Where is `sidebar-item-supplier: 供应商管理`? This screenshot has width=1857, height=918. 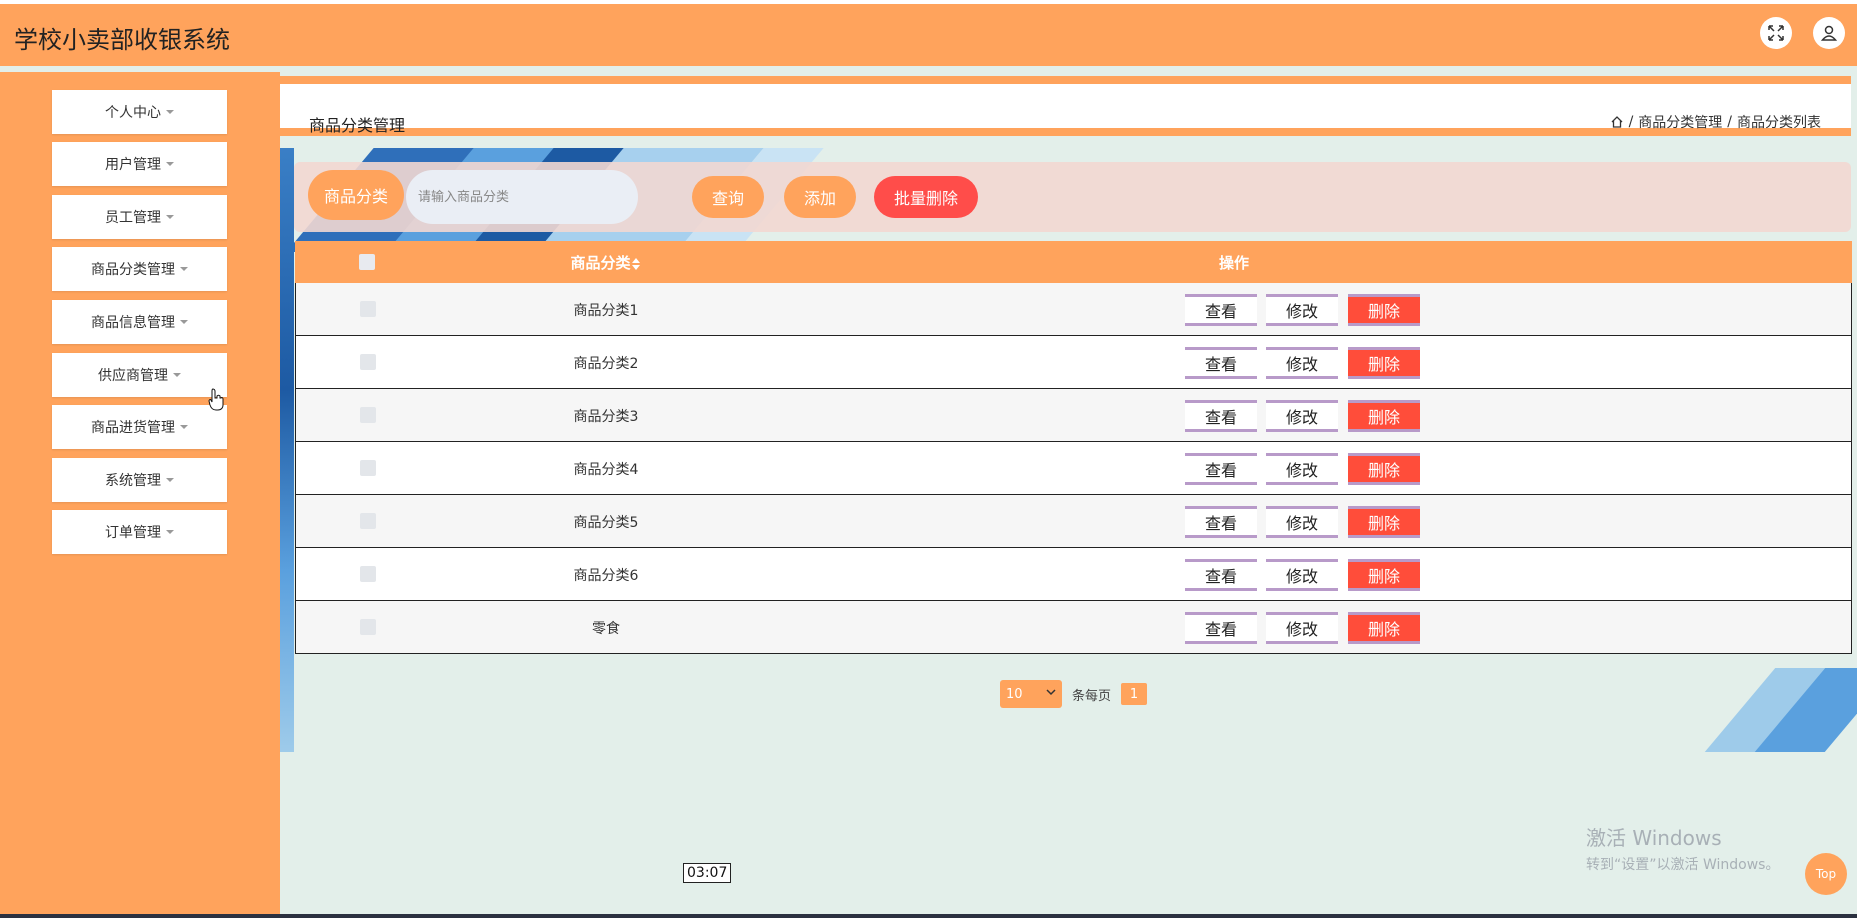
sidebar-item-supplier: 供应商管理 is located at coordinates (139, 375).